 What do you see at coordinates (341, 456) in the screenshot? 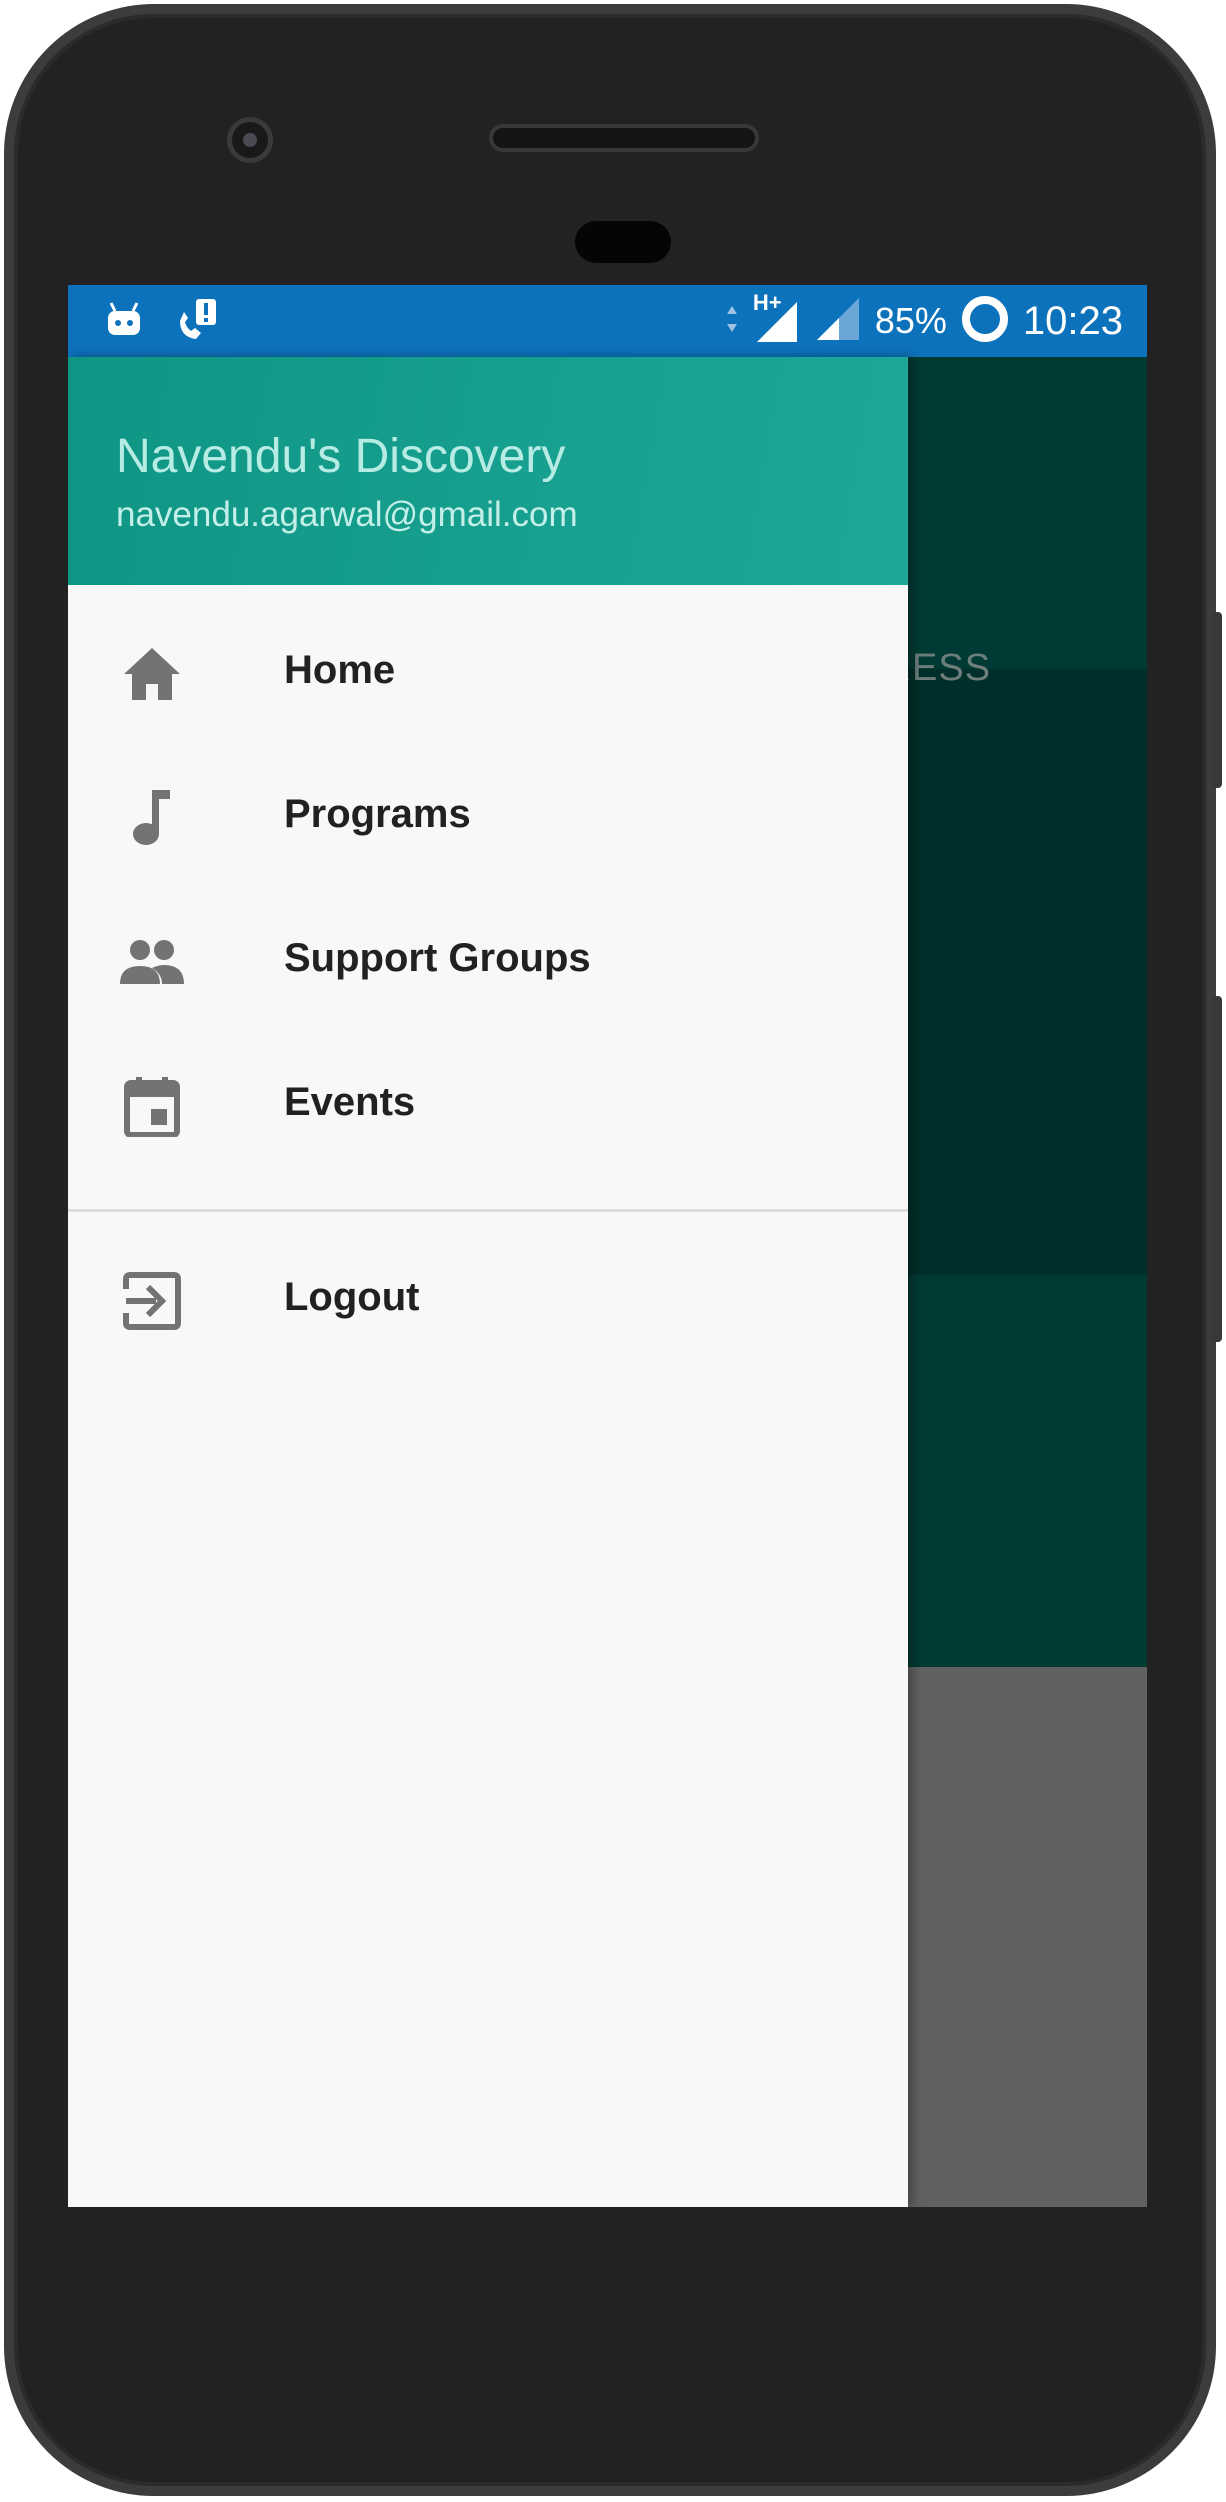
I see `account-name: Navendu's Discovery` at bounding box center [341, 456].